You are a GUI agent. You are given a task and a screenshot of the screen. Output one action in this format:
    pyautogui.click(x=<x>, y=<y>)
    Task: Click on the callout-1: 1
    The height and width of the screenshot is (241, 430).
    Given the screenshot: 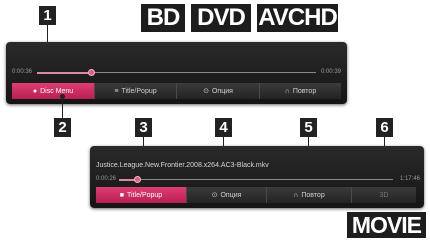 What is the action you would take?
    pyautogui.click(x=47, y=15)
    